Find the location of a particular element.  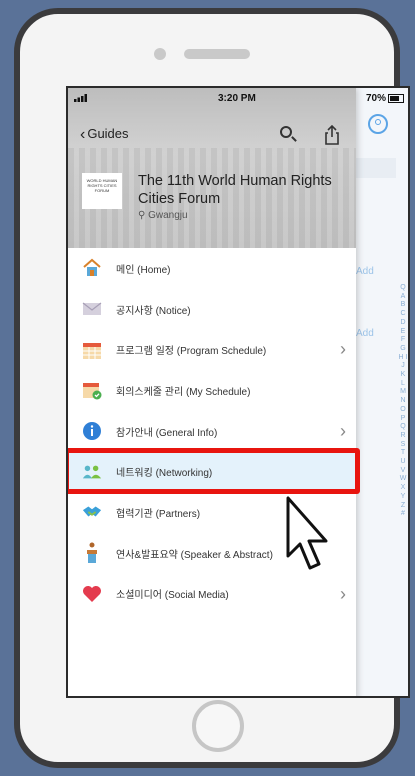

chevron-left-icon: ‹ is located at coordinates (83, 134).